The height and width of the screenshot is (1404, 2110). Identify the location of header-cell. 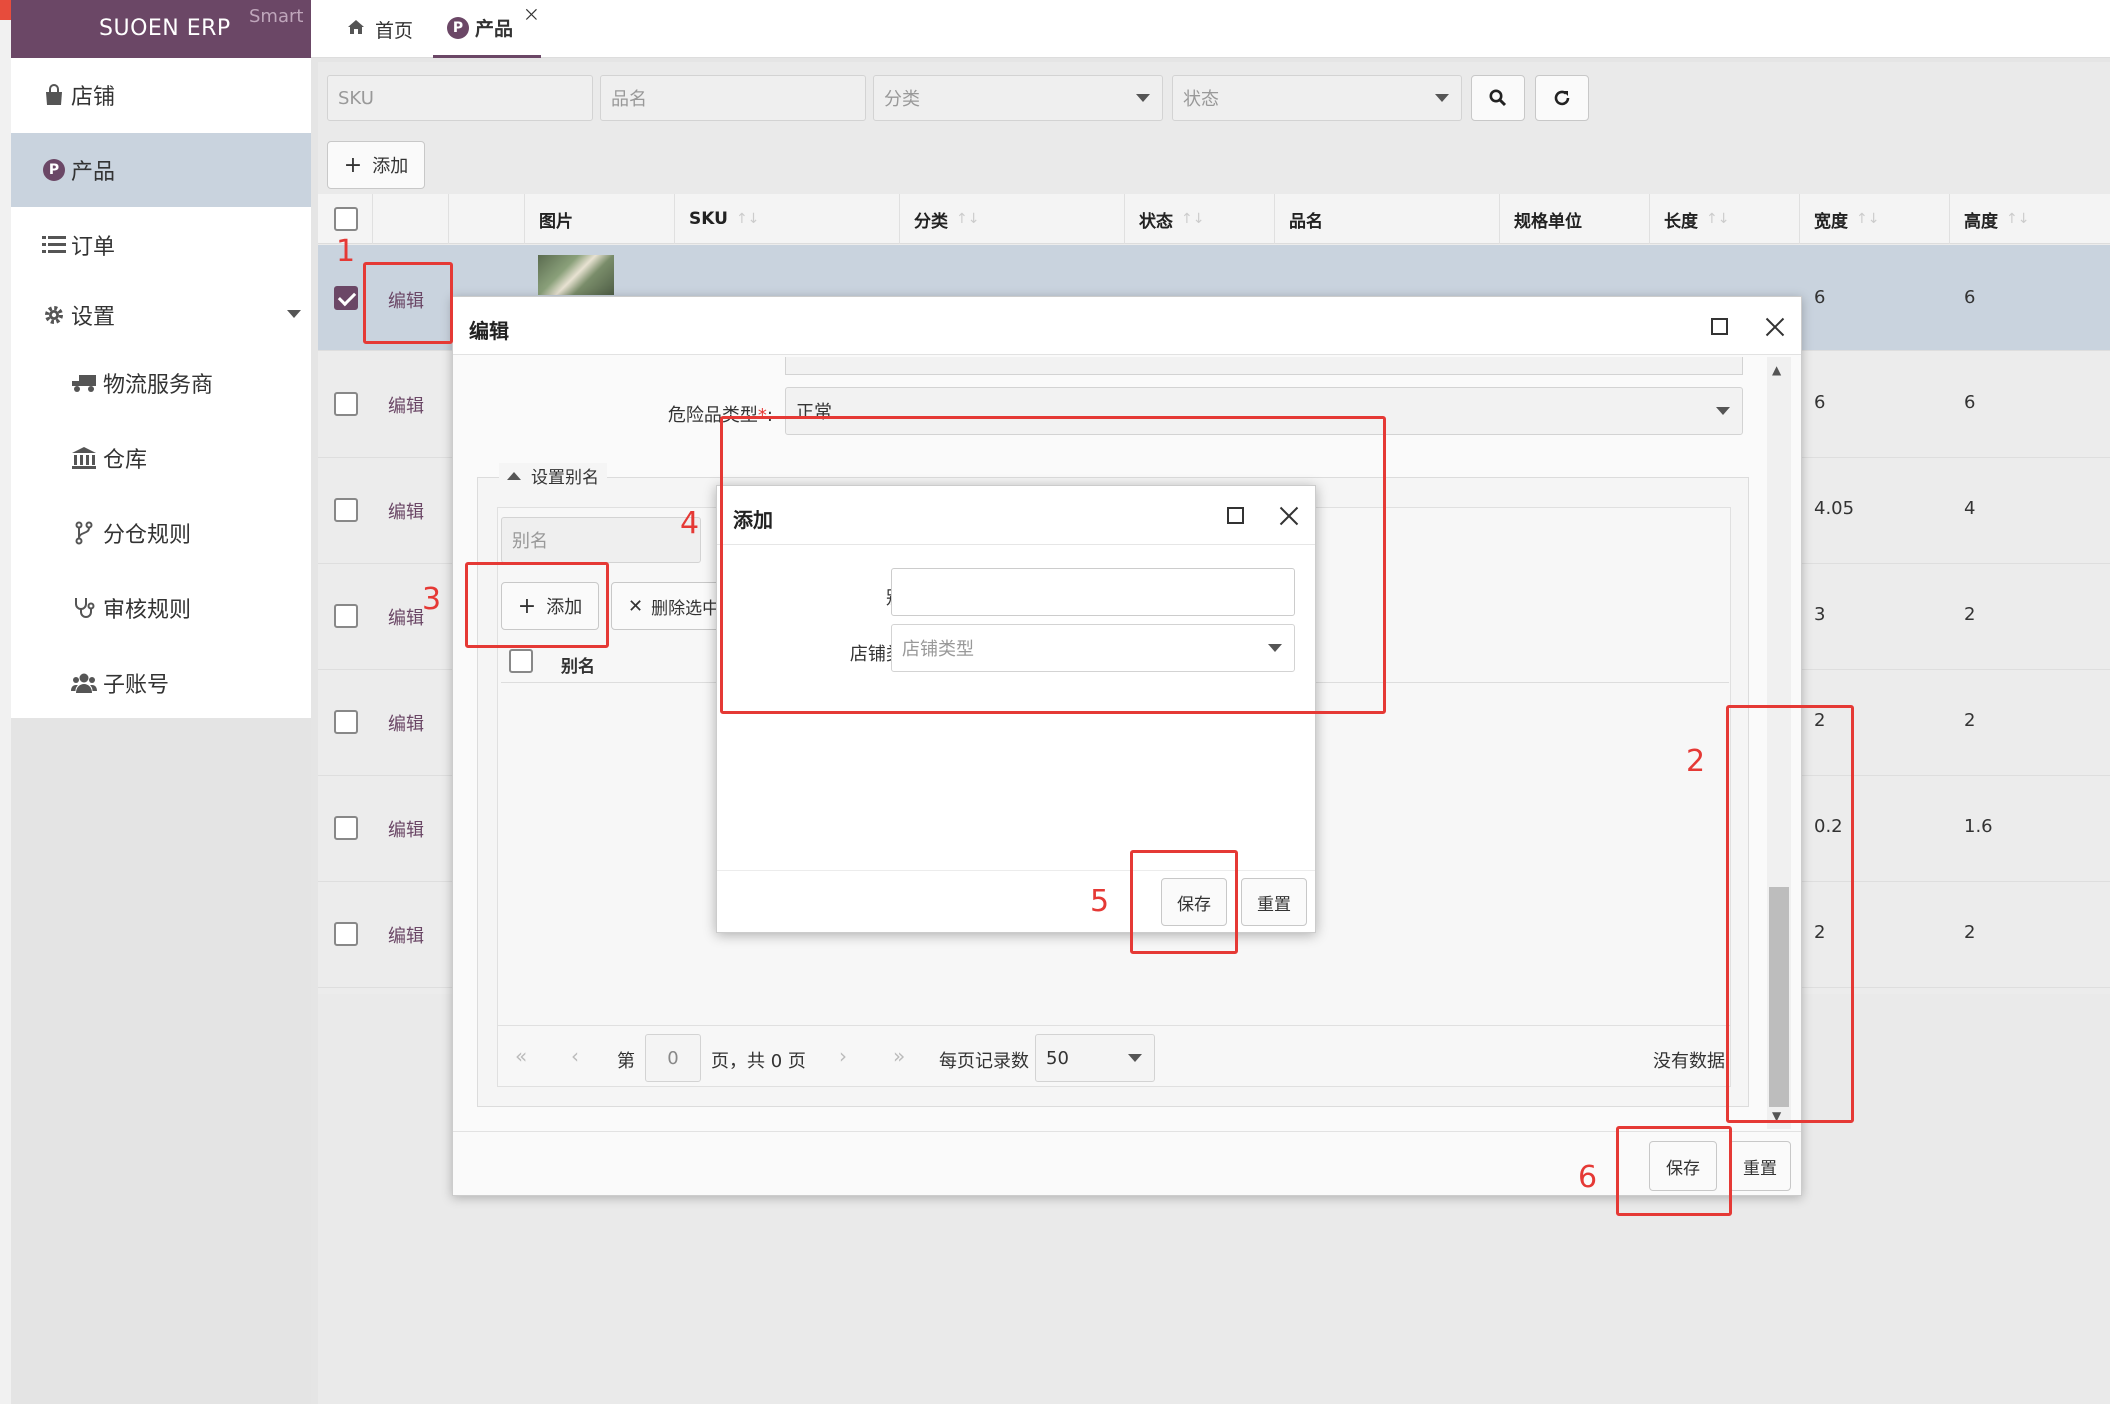
(410, 219).